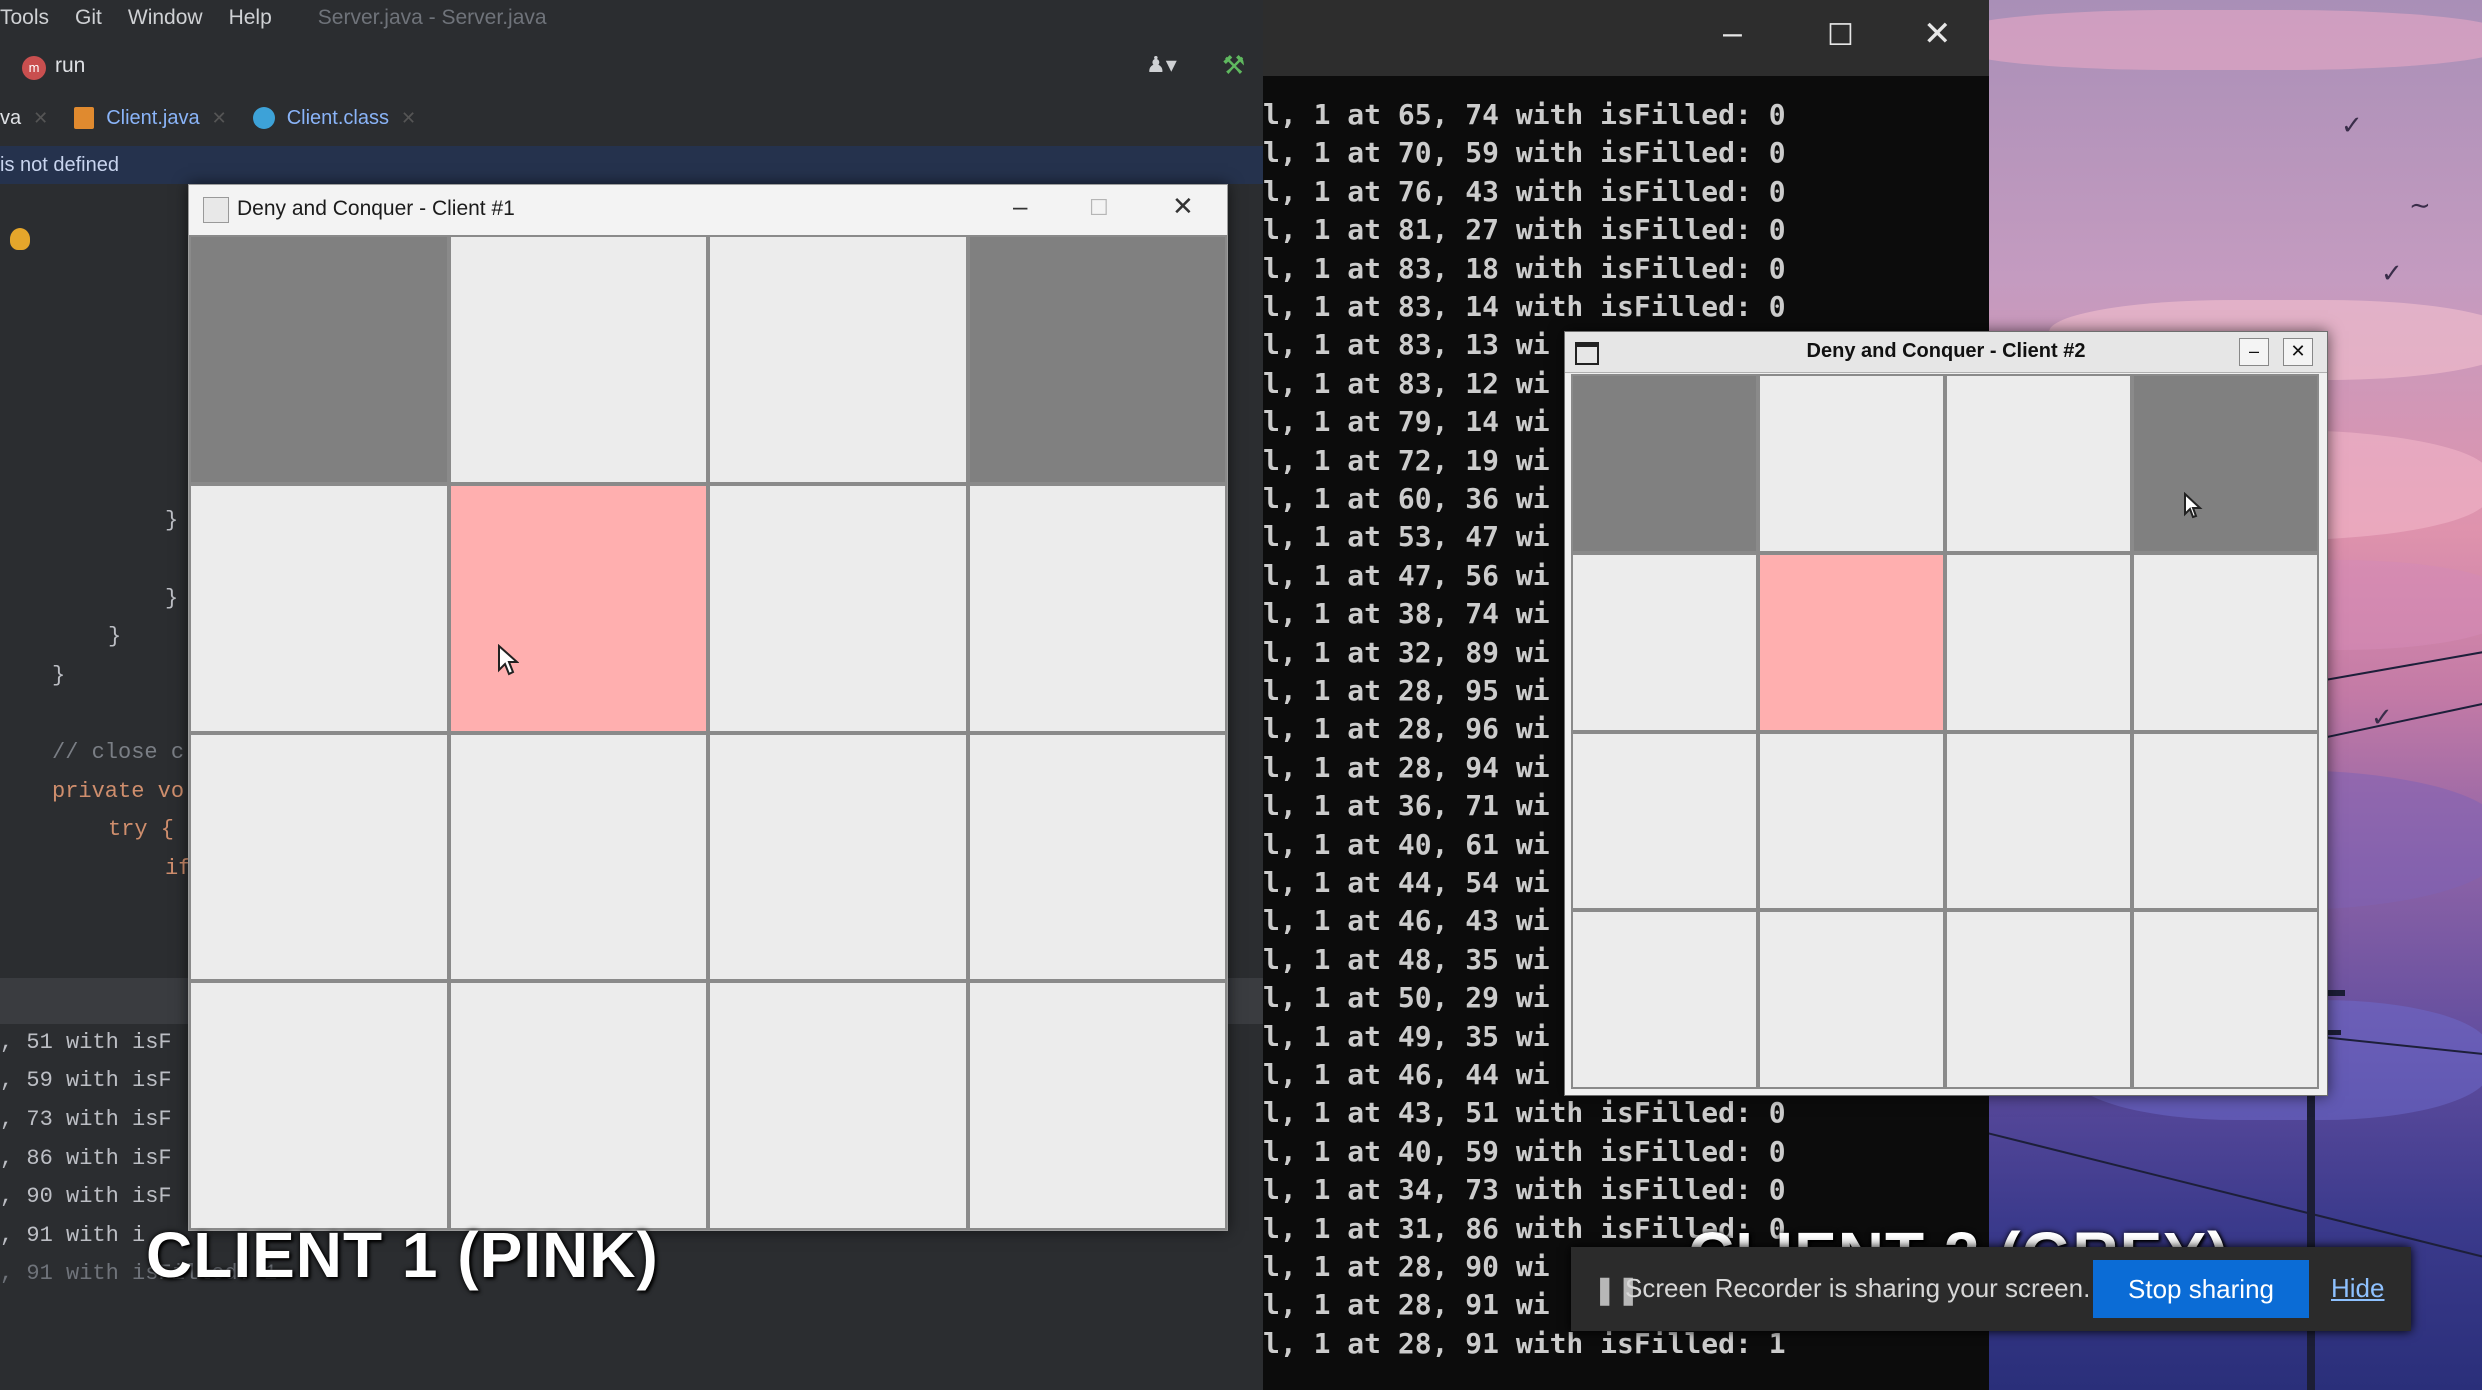  I want to click on client2-cell-r2c1, so click(1664, 642).